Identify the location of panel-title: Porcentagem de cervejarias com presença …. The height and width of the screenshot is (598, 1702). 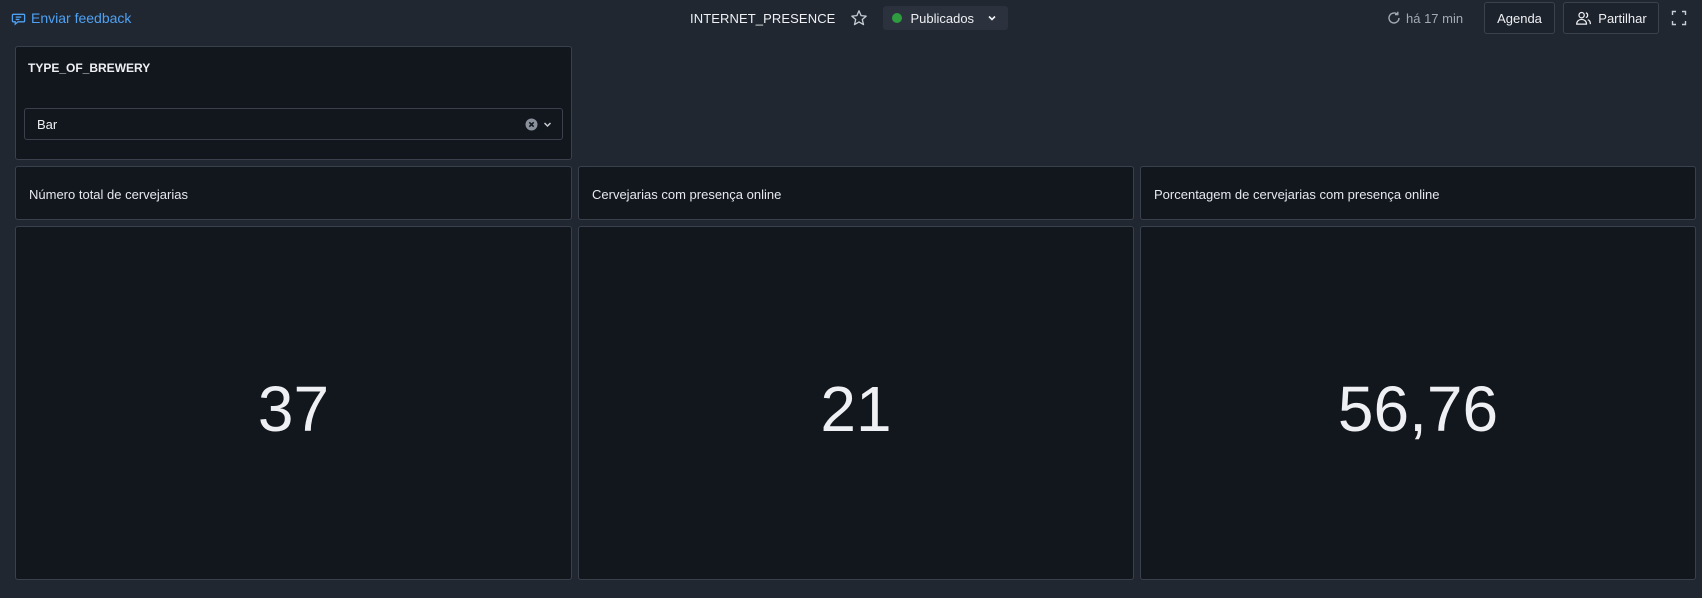
(1297, 194).